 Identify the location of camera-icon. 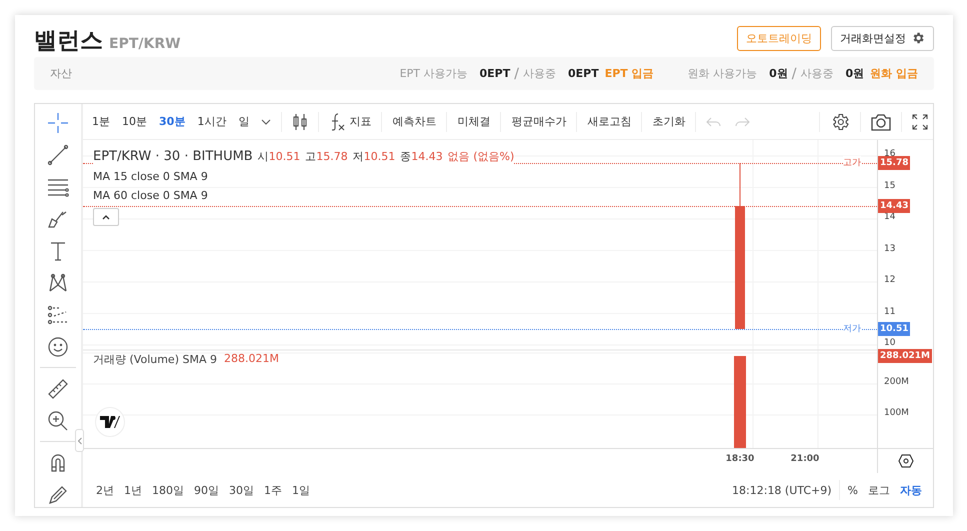
(881, 121).